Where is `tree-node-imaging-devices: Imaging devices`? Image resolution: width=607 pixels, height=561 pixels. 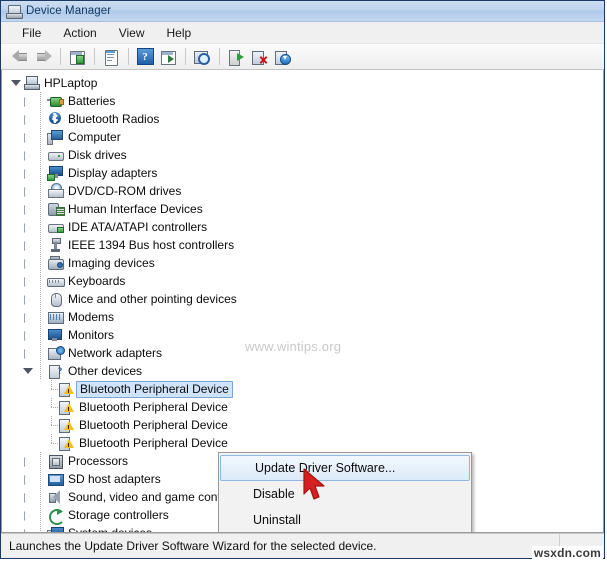
tree-node-imaging-devices: Imaging devices is located at coordinates (306, 263).